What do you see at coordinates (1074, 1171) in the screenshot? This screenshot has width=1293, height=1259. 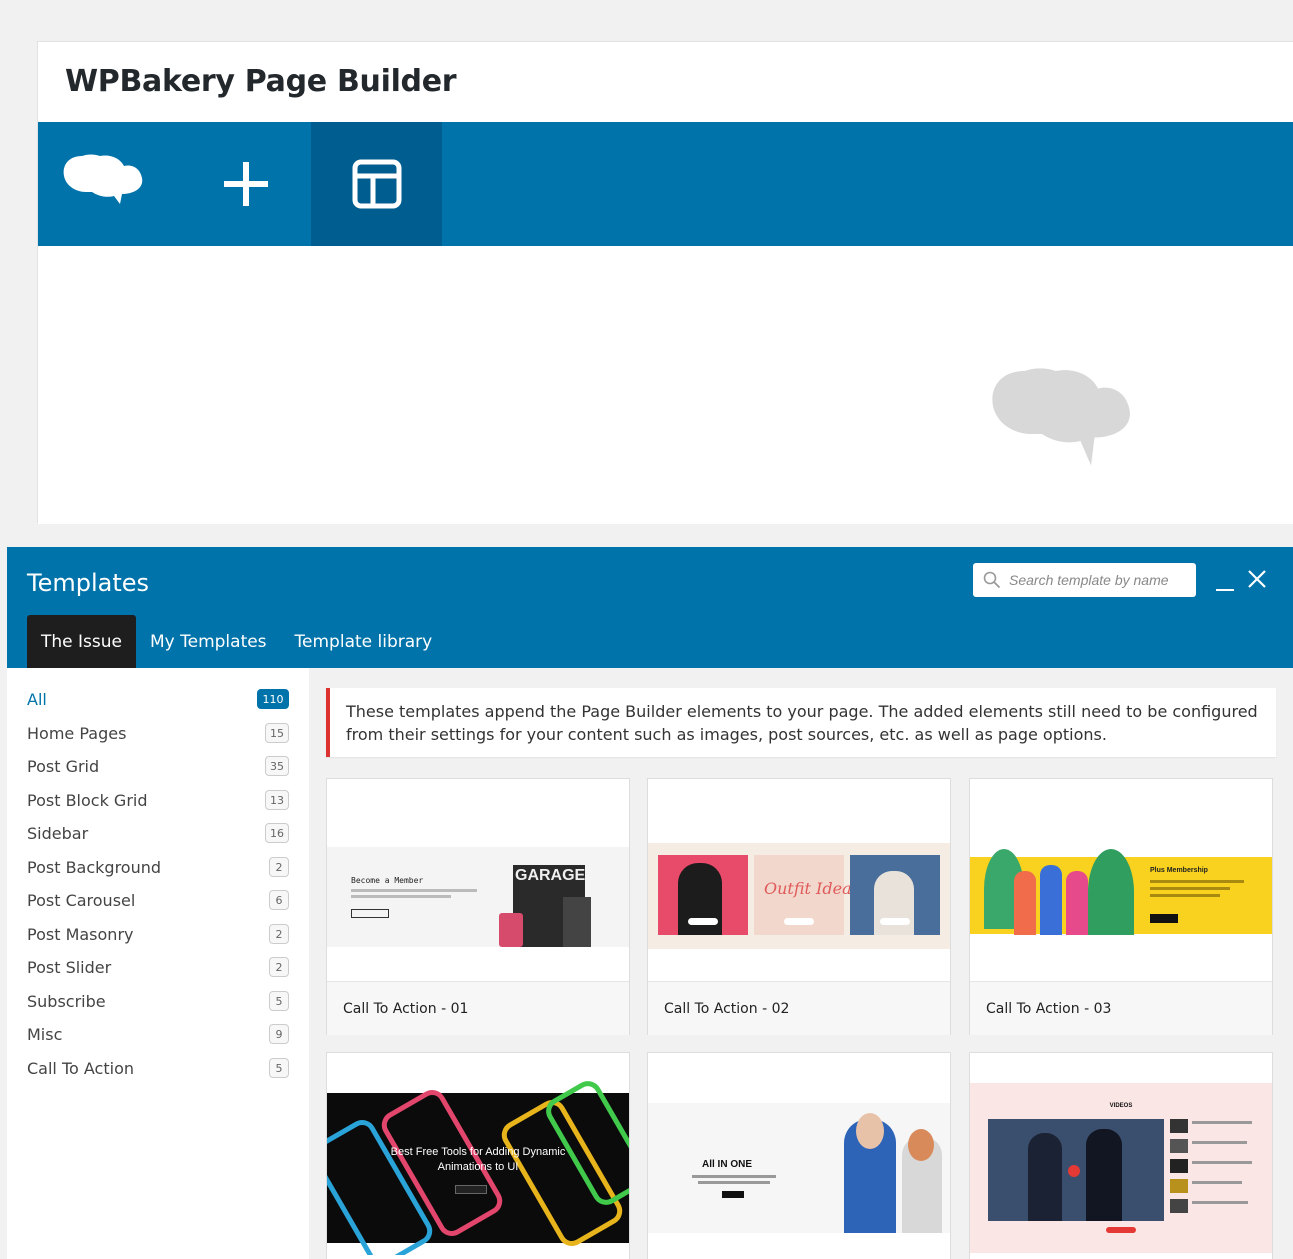 I see `thumbnail-play-icon` at bounding box center [1074, 1171].